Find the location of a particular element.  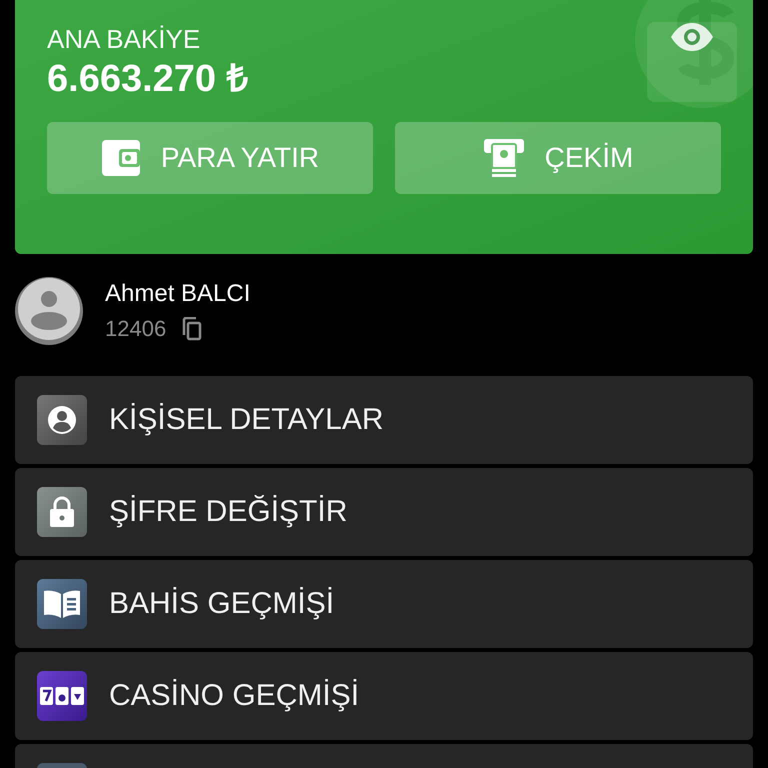

slot-machine-icon is located at coordinates (62, 696).